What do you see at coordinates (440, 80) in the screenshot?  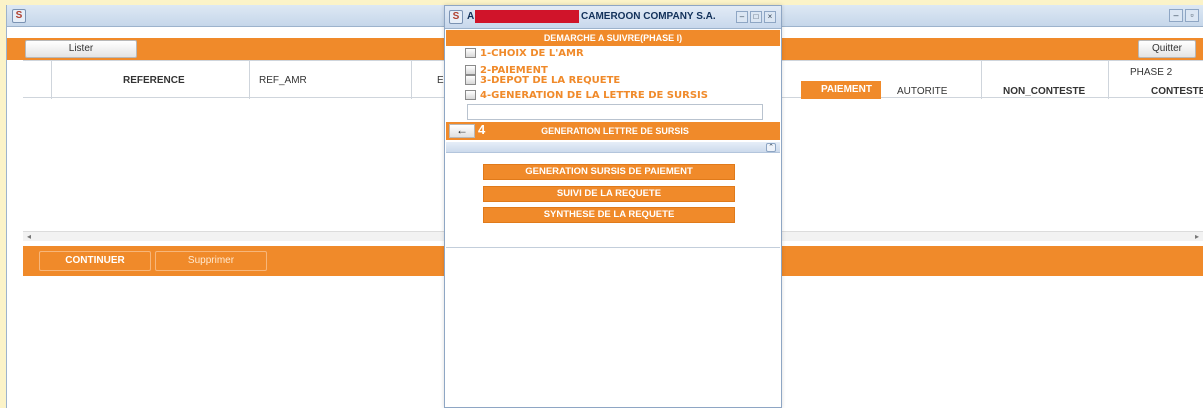 I see `column-e: E` at bounding box center [440, 80].